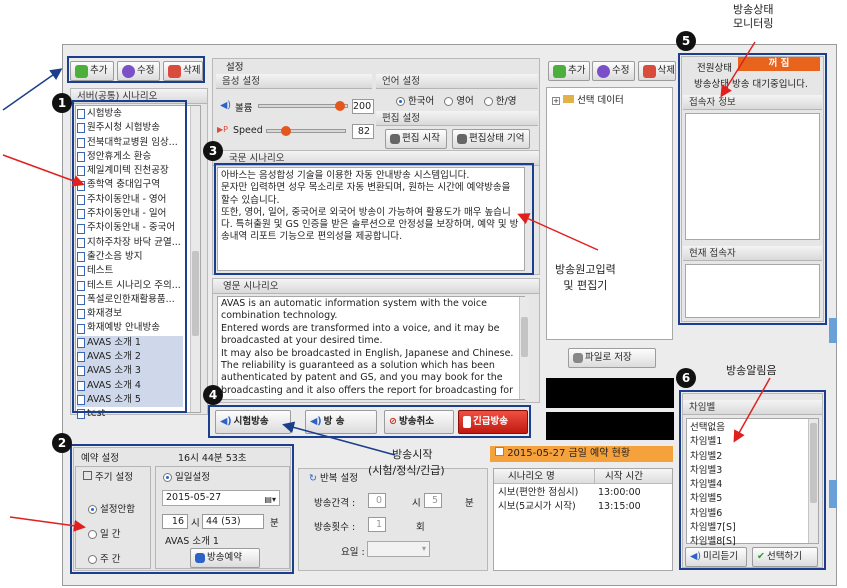  What do you see at coordinates (377, 524) in the screenshot?
I see `count-field: 1` at bounding box center [377, 524].